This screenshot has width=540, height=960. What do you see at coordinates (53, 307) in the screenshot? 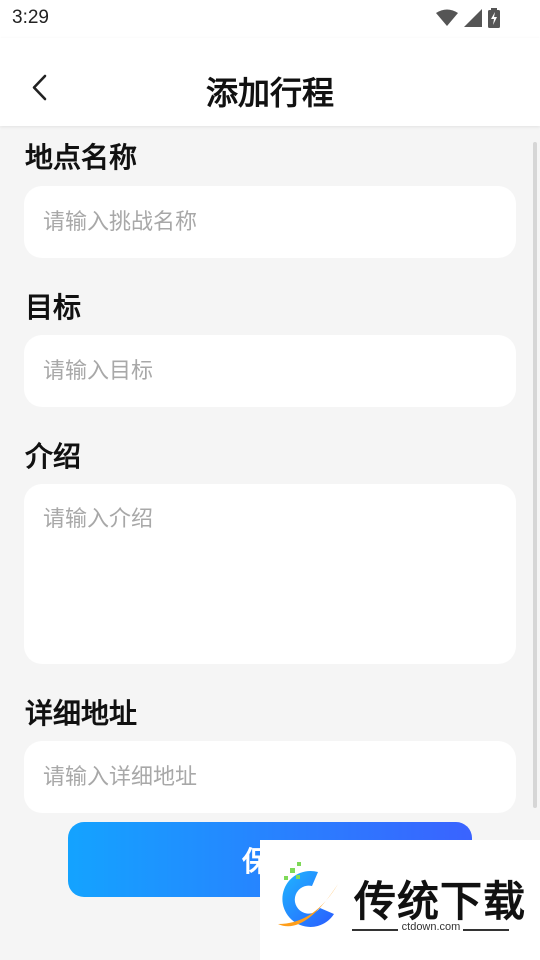
I see `goal-label: 目标` at bounding box center [53, 307].